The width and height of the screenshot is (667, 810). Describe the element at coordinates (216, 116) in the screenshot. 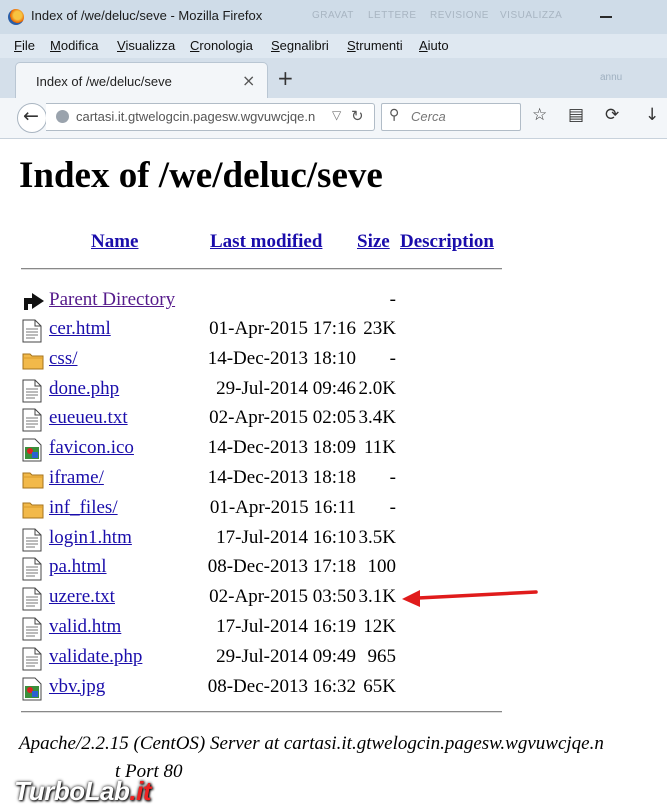

I see `url-text: cartasi.it.gtwelogcin.pagesw.wgvuwcjqe.n` at that location.